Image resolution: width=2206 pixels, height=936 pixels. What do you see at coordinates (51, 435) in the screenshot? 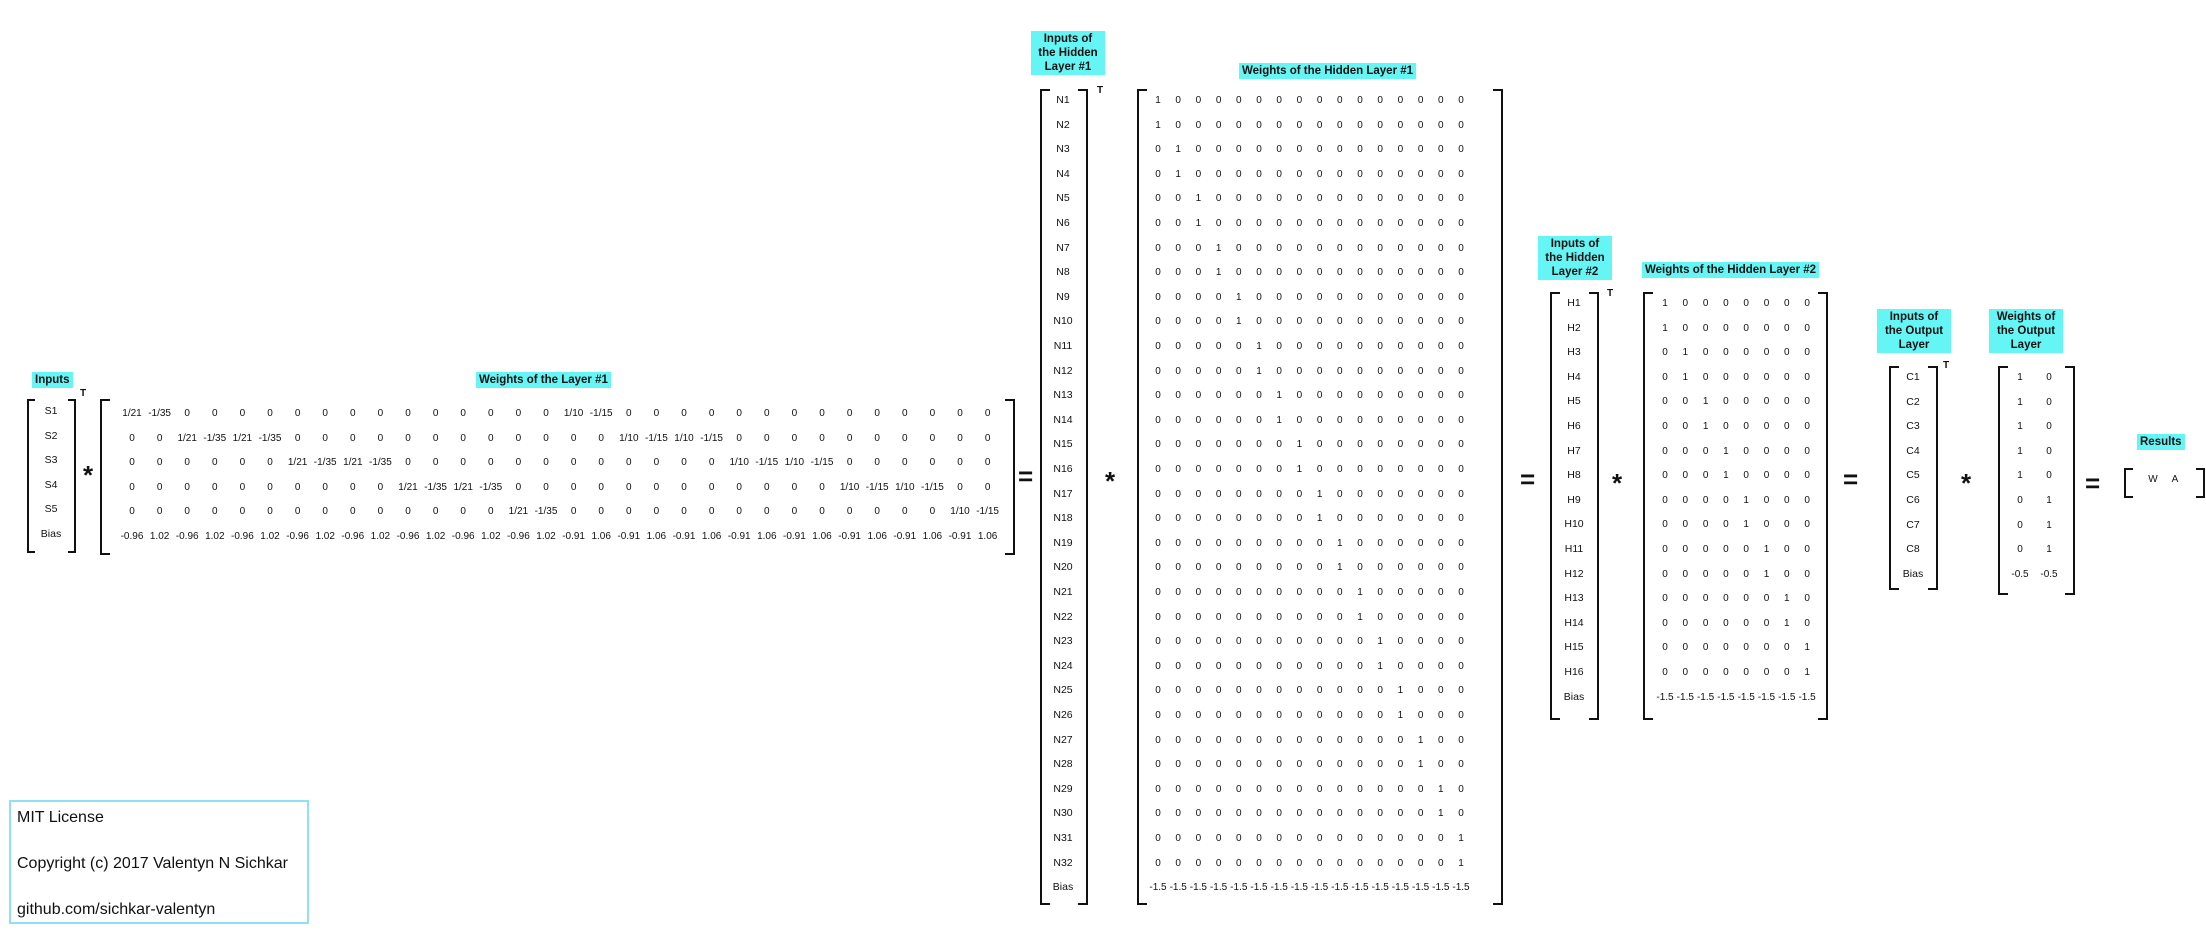
I see `input-item: S2` at bounding box center [51, 435].